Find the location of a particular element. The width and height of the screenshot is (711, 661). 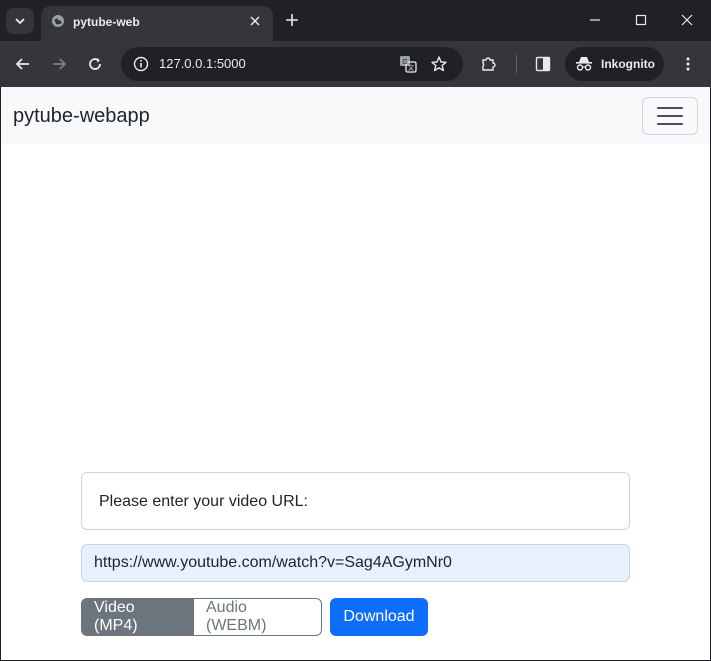

info-icon is located at coordinates (141, 64).